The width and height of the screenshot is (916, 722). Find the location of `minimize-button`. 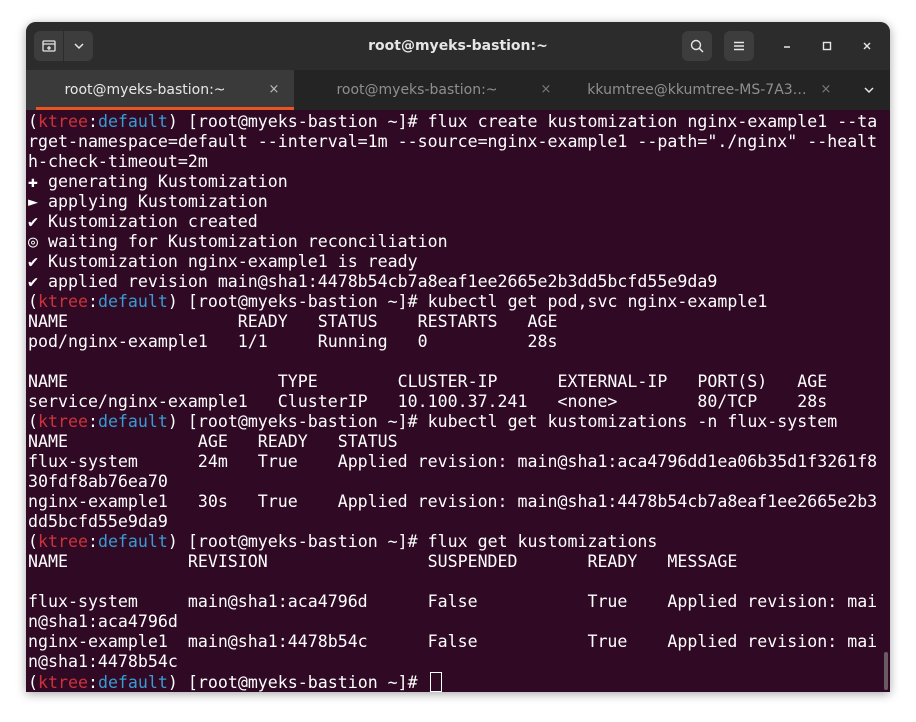

minimize-button is located at coordinates (787, 46).